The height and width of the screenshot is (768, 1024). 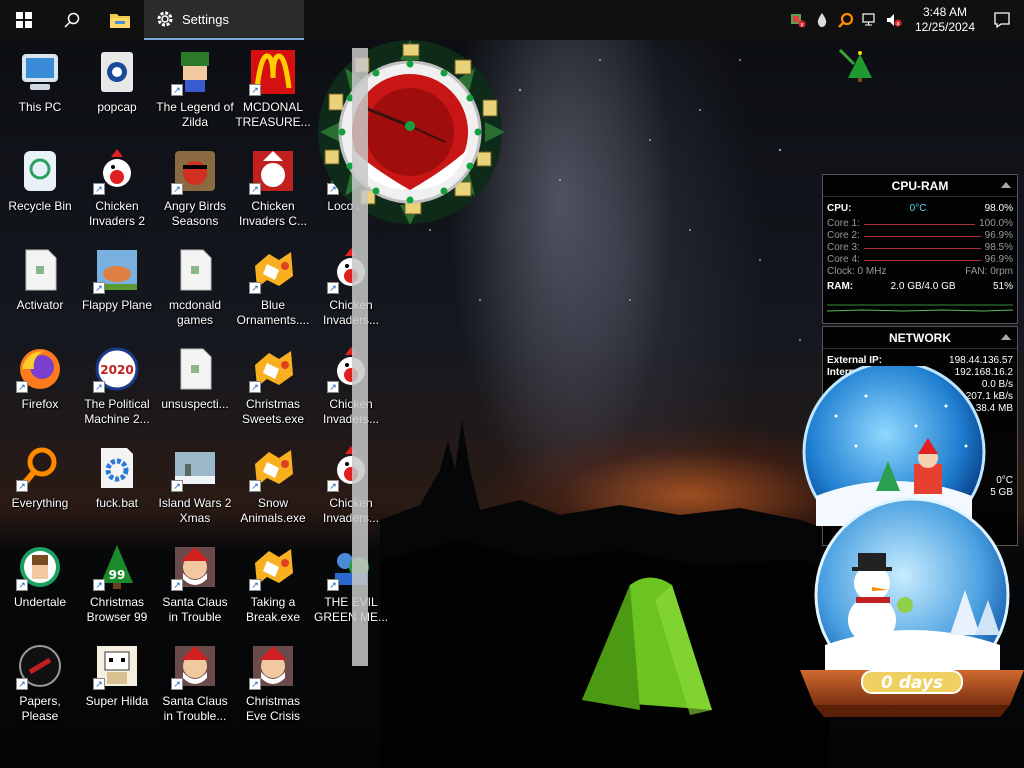 I want to click on snow-globe-snowman-gadget: 0 days, so click(x=912, y=612).